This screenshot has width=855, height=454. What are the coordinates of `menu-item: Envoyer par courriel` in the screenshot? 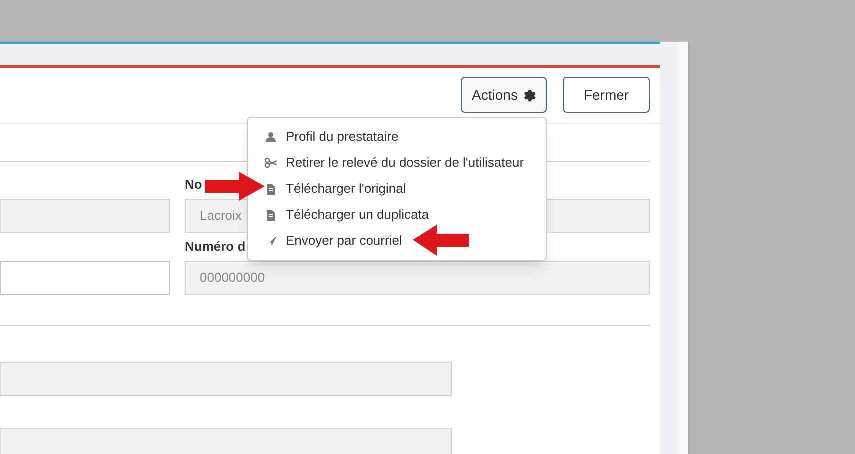 It's located at (333, 241).